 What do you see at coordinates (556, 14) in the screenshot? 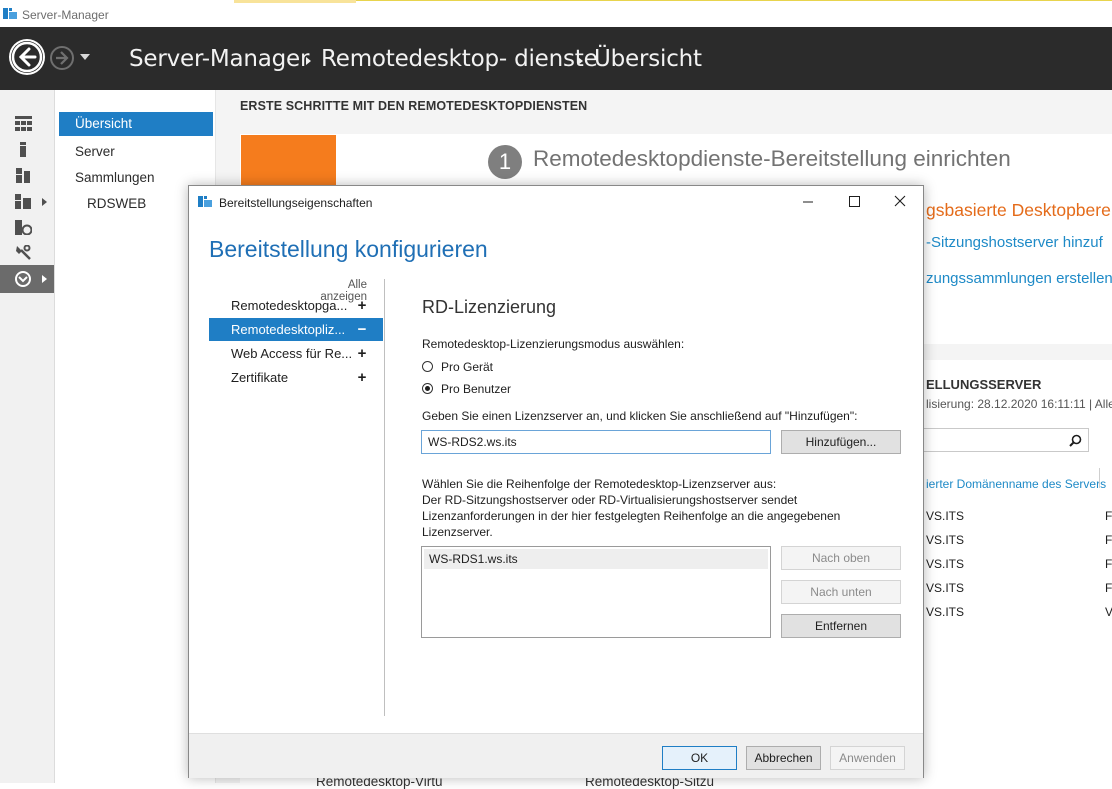
I see `app-titlebar: Server-Manager` at bounding box center [556, 14].